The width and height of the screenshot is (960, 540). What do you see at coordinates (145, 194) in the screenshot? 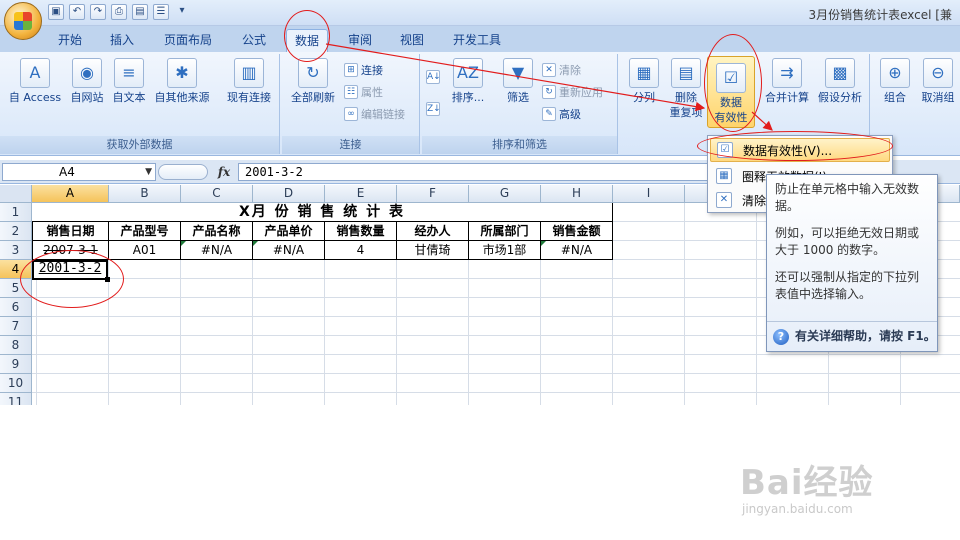
I see `column-header-b: B` at bounding box center [145, 194].